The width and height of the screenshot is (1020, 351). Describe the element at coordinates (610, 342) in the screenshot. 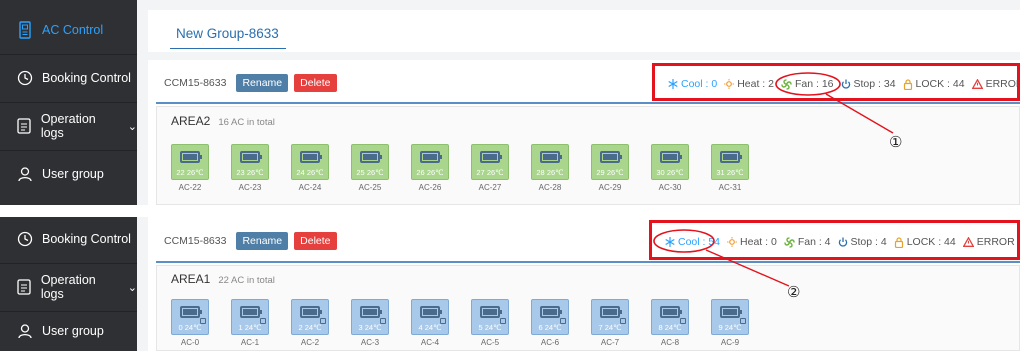

I see `ac-name: AC-7` at that location.